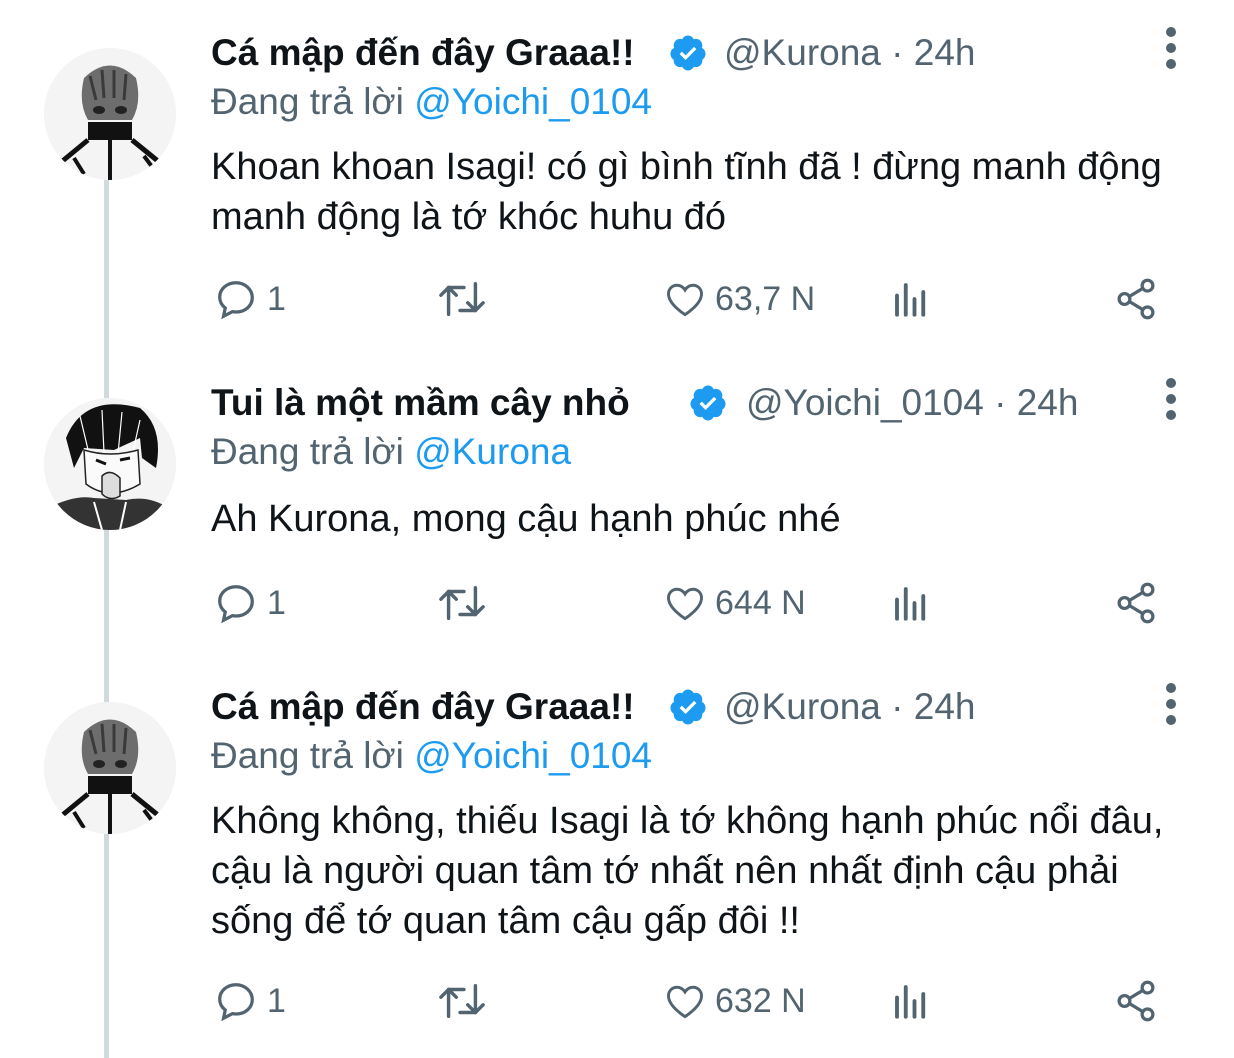 This screenshot has height=1058, width=1234. I want to click on replying-to: Đang trả lời @Kurona, so click(391, 452).